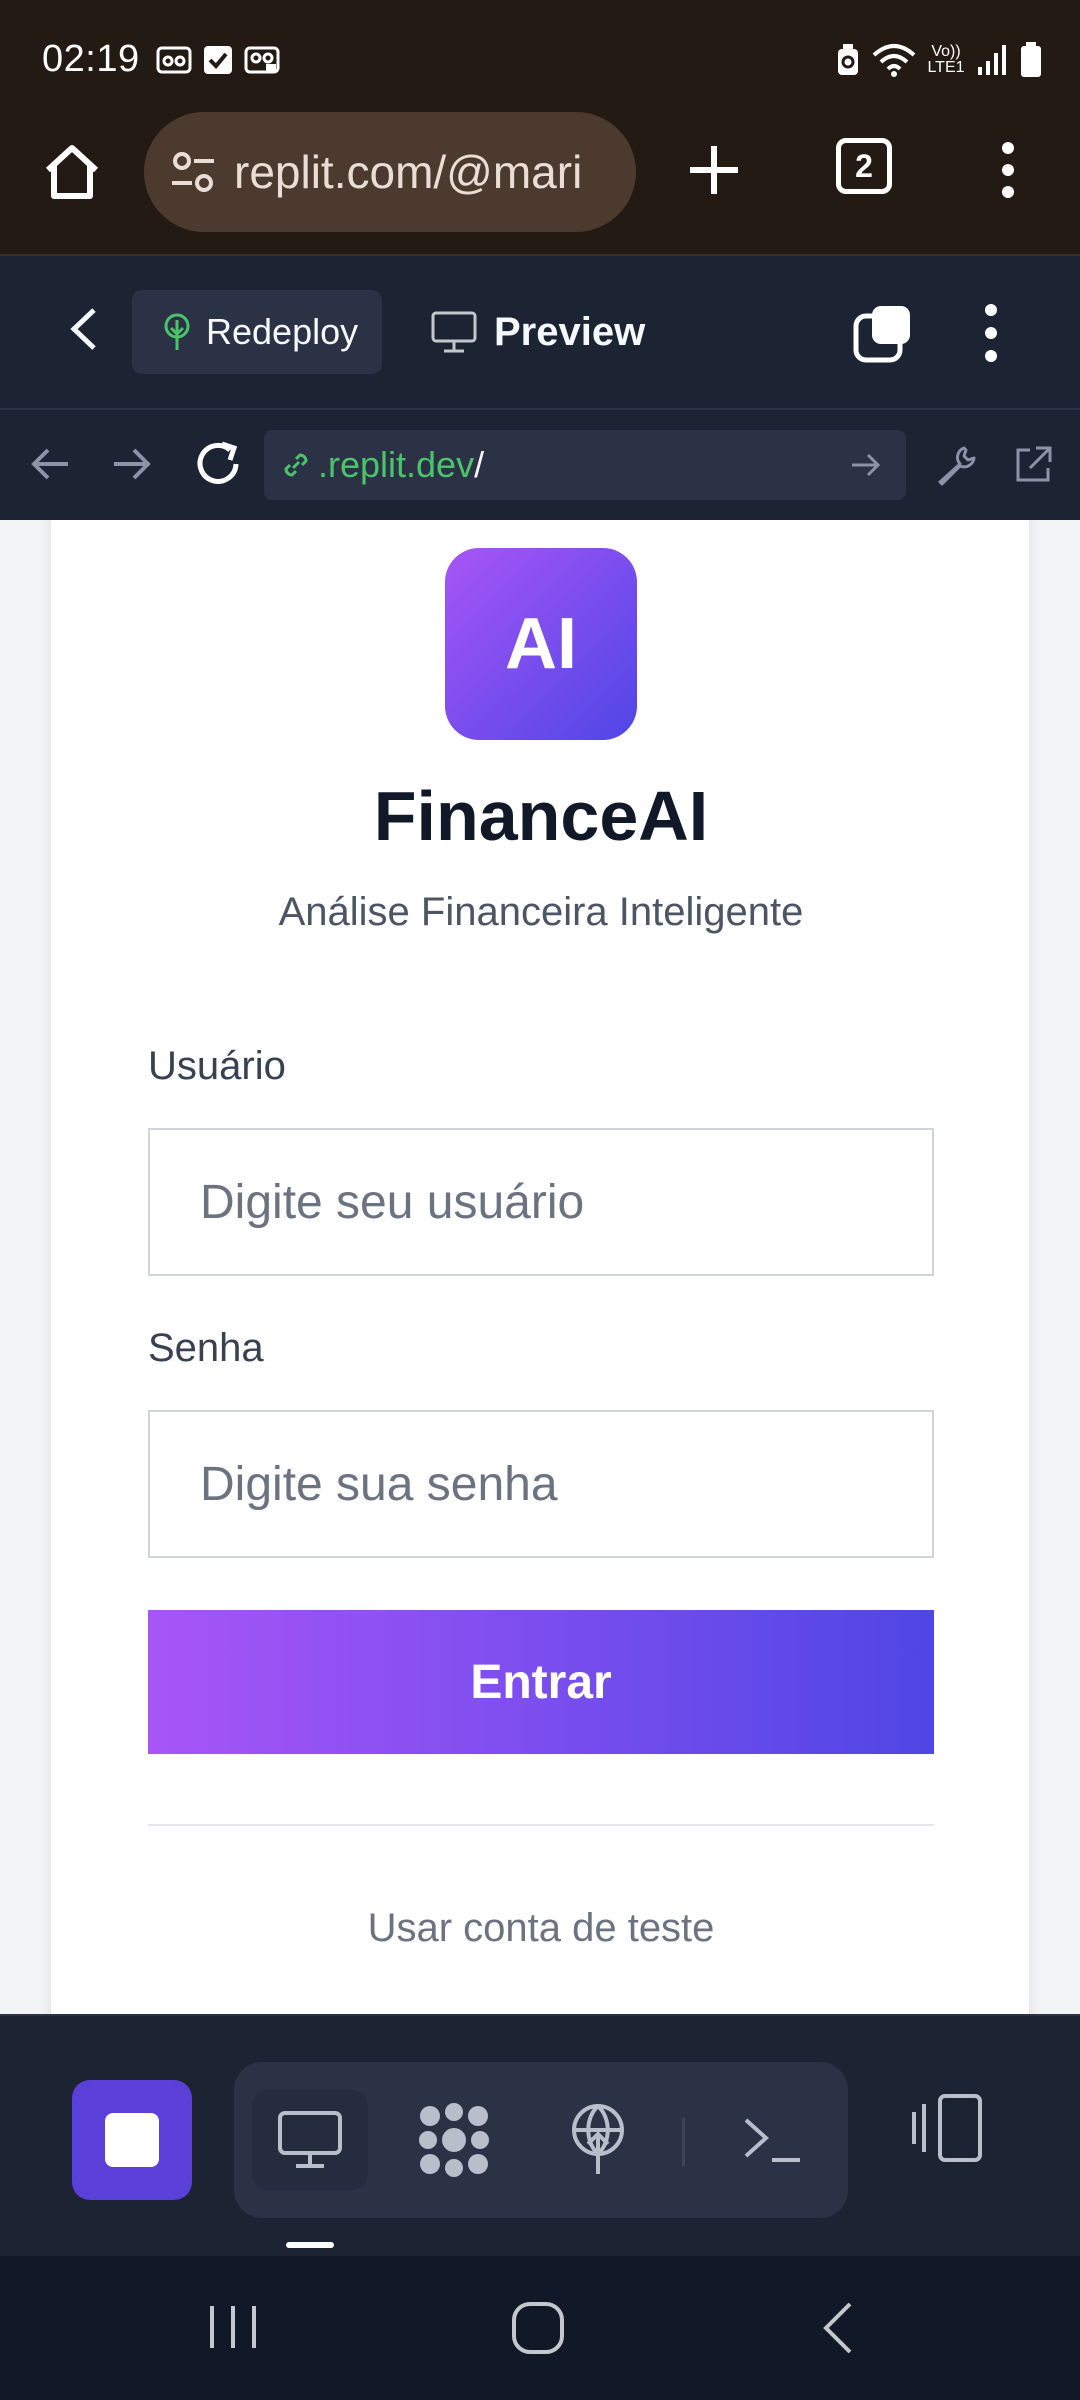  Describe the element at coordinates (838, 2328) in the screenshot. I see `back-nav-icon` at that location.